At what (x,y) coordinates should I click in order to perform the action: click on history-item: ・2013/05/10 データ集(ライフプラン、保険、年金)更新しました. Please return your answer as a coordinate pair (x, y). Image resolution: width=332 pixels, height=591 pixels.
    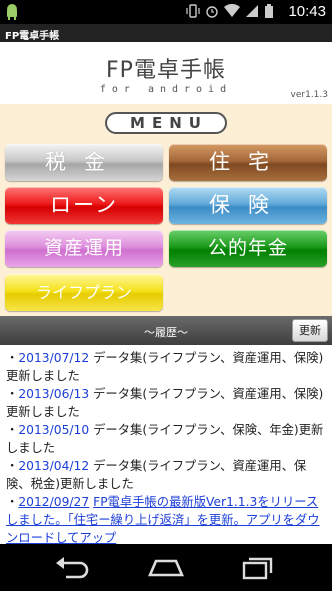
    Looking at the image, I should click on (165, 439).